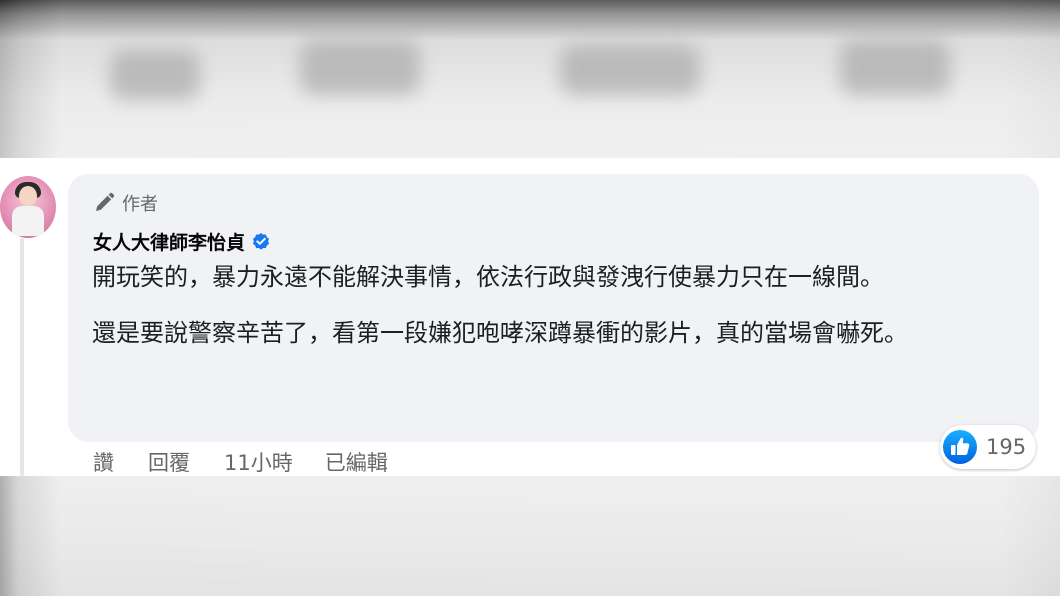  What do you see at coordinates (356, 462) in the screenshot?
I see `edited-label: 已編輯` at bounding box center [356, 462].